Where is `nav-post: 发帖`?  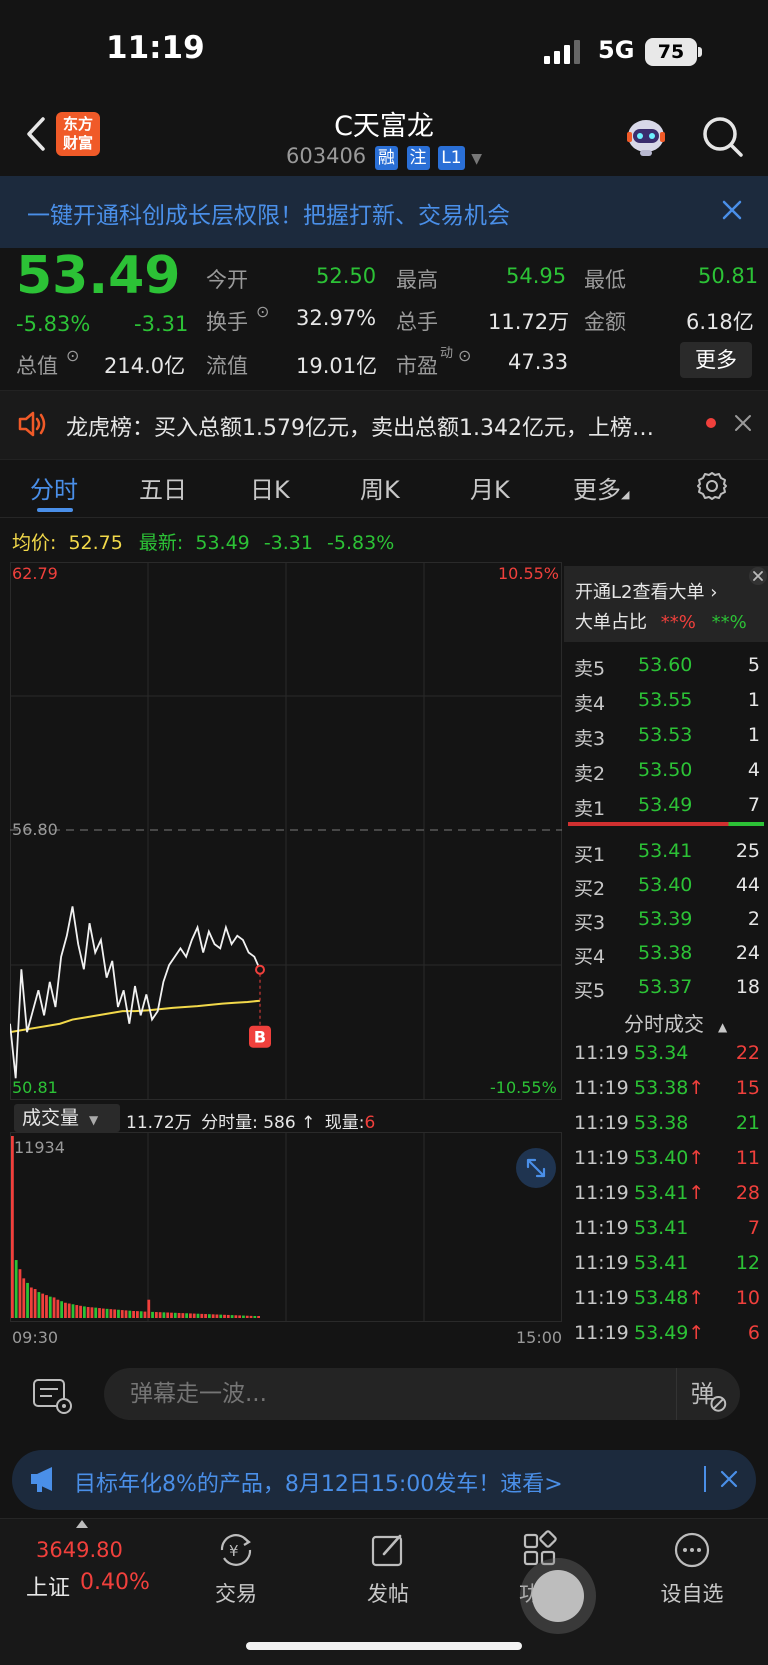
nav-post: 发帖 is located at coordinates (388, 1569).